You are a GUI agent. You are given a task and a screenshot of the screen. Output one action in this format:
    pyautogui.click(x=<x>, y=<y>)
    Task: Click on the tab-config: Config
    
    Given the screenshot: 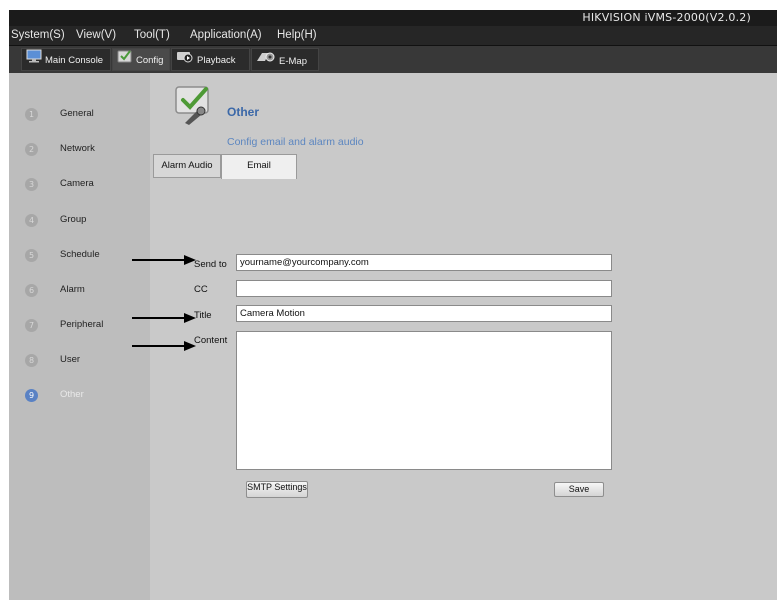 What is the action you would take?
    pyautogui.click(x=141, y=59)
    